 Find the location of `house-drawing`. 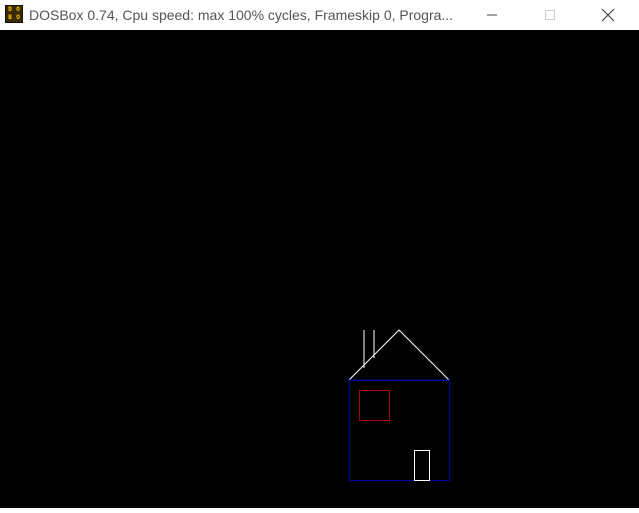

house-drawing is located at coordinates (399, 405).